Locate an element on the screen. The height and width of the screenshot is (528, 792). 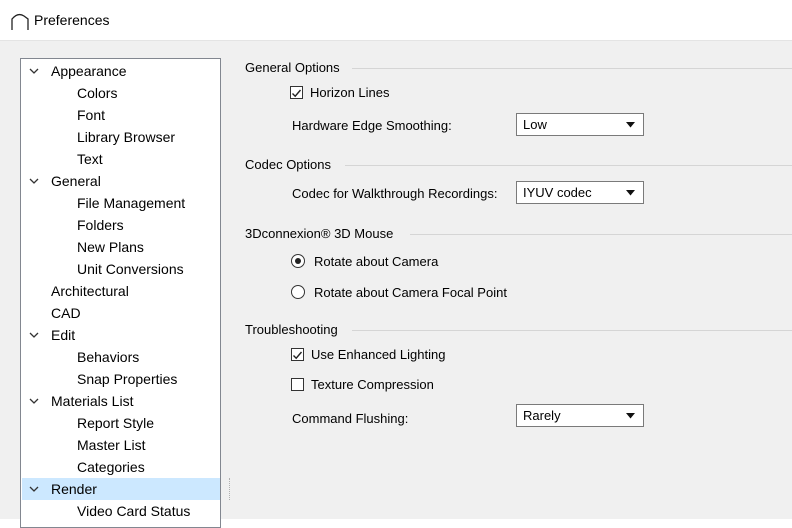
tree-item-label: Snap Properties is located at coordinates (127, 379).